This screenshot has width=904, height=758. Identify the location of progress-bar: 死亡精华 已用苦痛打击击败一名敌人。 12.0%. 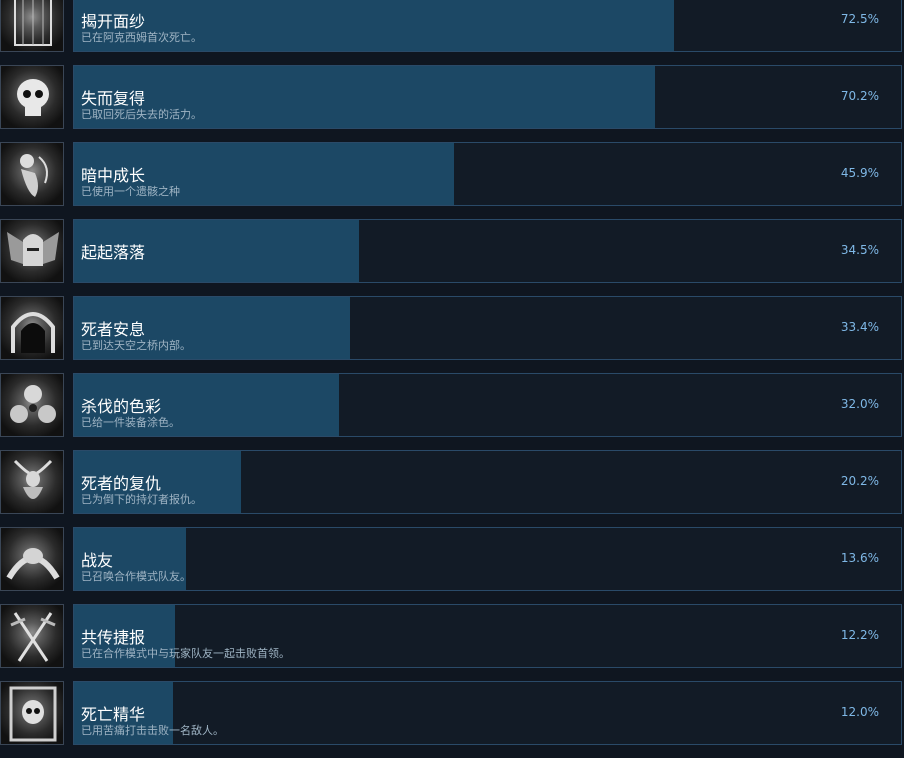
(487, 713).